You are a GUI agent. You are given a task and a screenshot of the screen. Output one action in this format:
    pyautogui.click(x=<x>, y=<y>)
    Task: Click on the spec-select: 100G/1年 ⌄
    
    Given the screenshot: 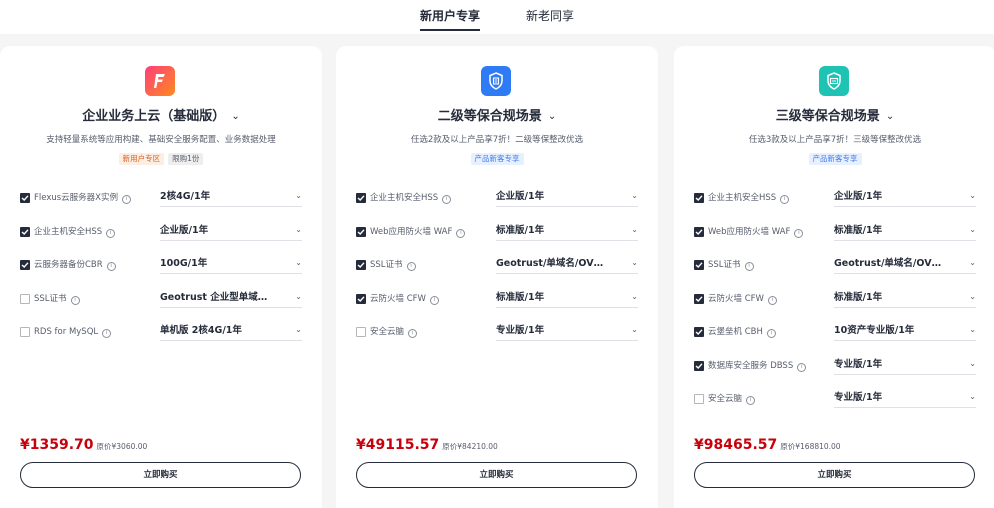 What is the action you would take?
    pyautogui.click(x=231, y=264)
    